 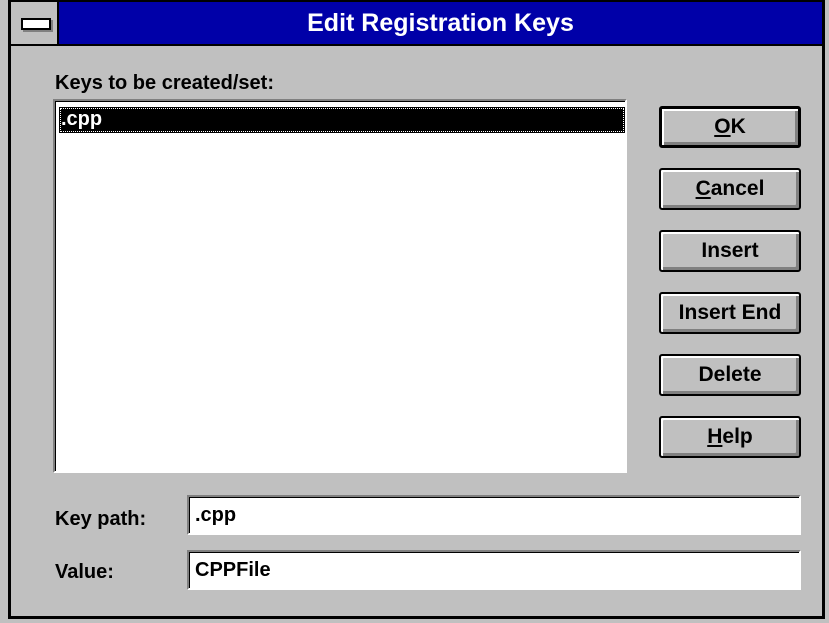 What do you see at coordinates (730, 375) in the screenshot?
I see `delete-button: Delete` at bounding box center [730, 375].